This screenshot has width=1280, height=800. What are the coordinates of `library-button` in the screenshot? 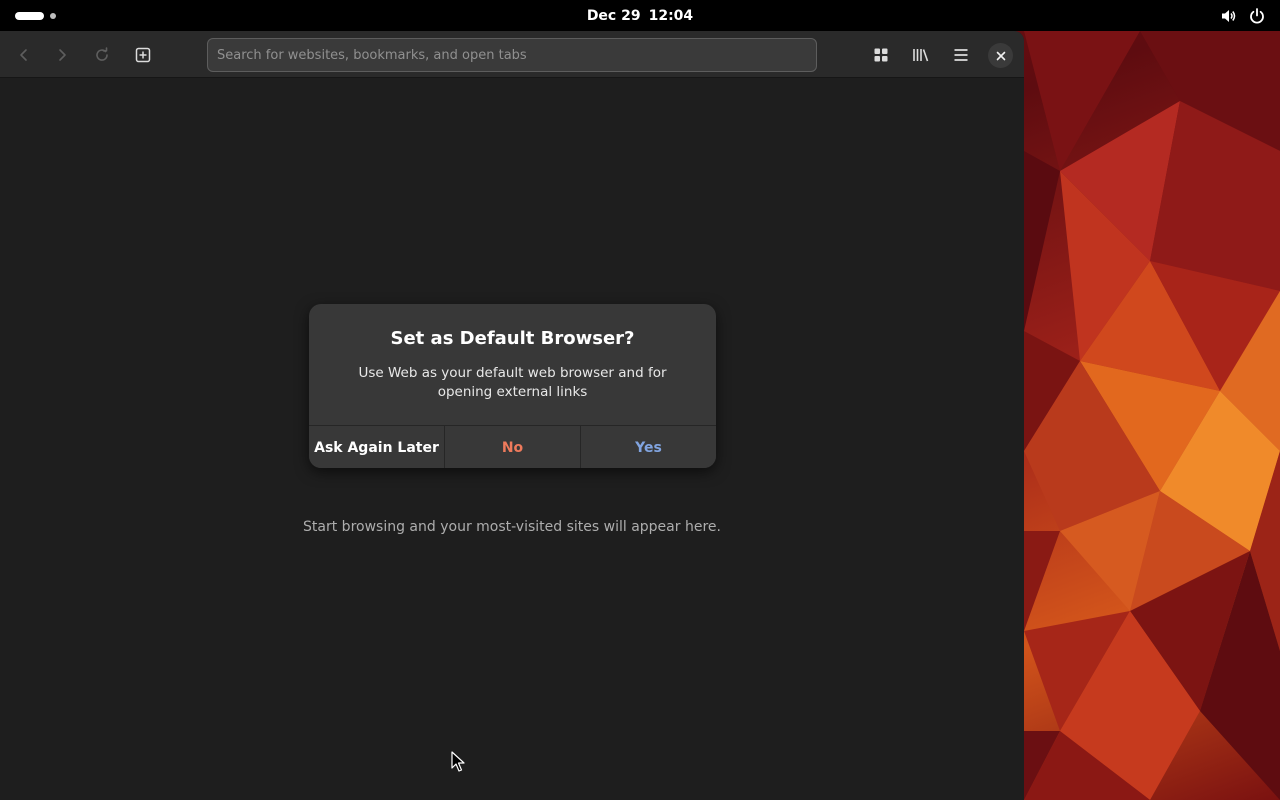 It's located at (921, 55).